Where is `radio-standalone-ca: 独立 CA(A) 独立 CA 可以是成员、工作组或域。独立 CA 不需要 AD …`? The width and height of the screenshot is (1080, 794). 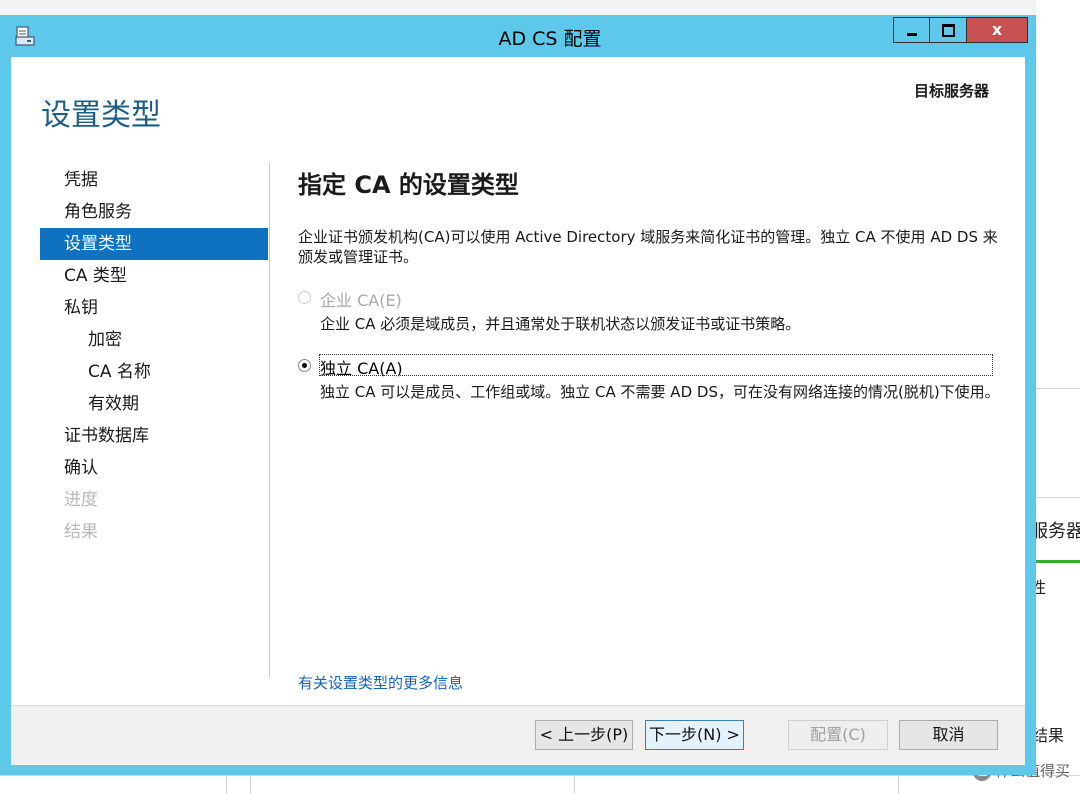 radio-standalone-ca: 独立 CA(A) 独立 CA 可以是成员、工作组或域。独立 CA 不需要 AD … is located at coordinates (649, 389).